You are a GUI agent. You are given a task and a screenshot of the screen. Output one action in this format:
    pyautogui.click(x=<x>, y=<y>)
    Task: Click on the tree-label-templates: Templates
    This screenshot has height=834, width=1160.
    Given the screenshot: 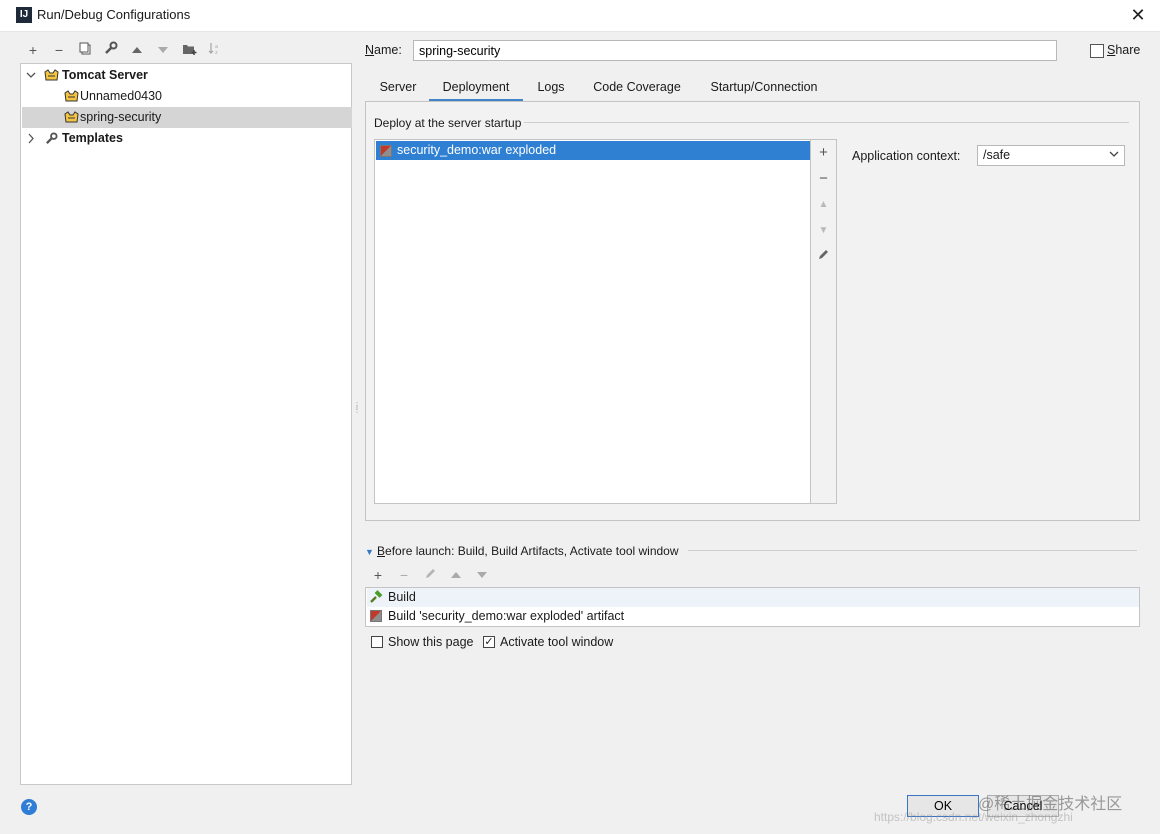 What is the action you would take?
    pyautogui.click(x=92, y=138)
    